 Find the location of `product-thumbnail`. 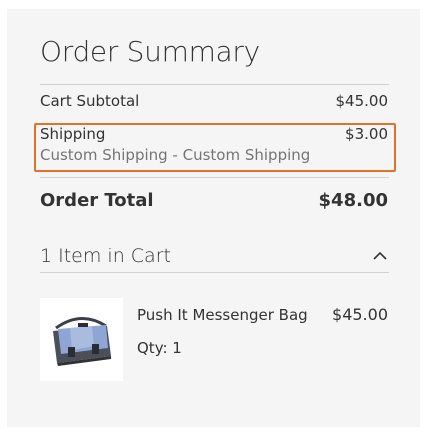

product-thumbnail is located at coordinates (81, 339).